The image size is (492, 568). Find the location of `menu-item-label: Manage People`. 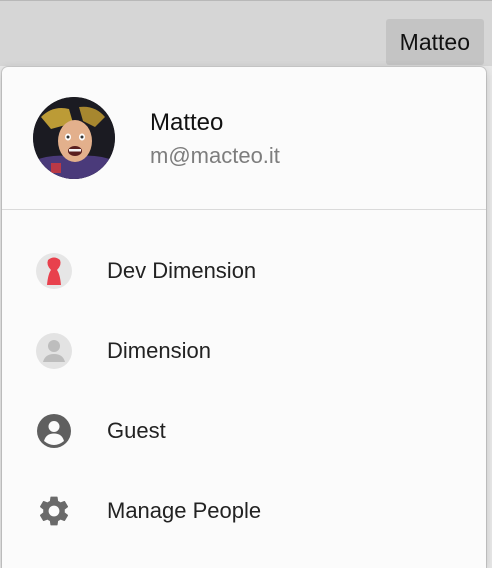

menu-item-label: Manage People is located at coordinates (184, 510).